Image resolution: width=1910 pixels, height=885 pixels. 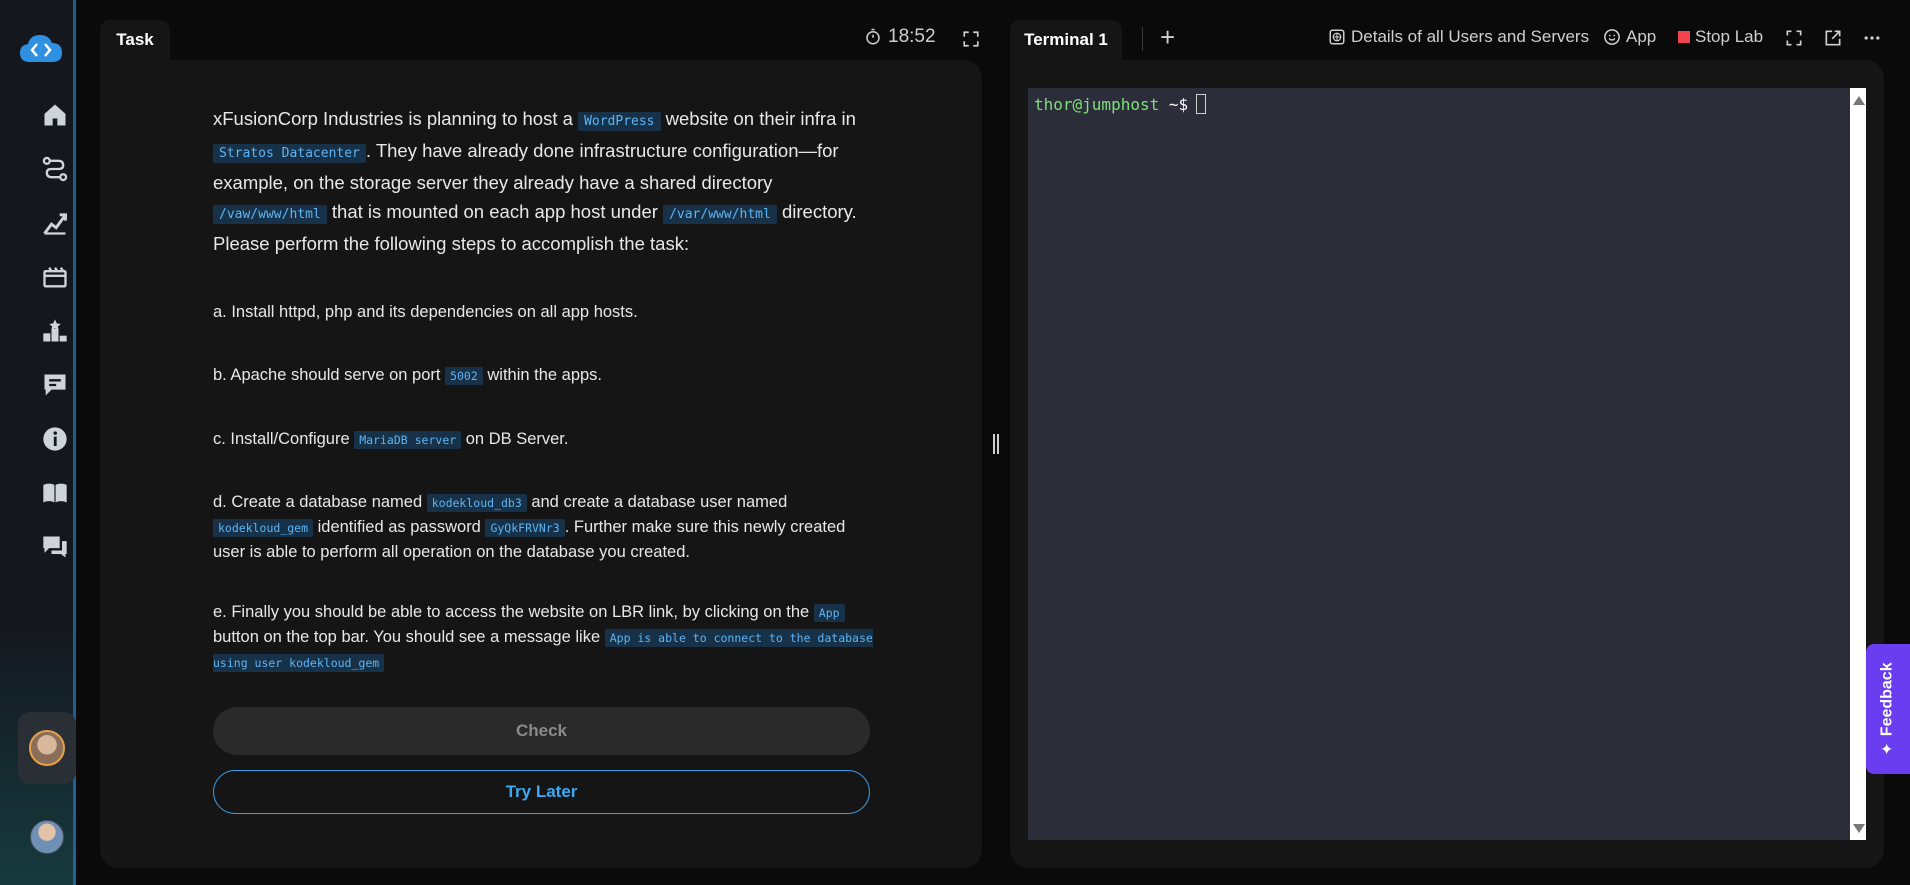 I want to click on add-terminal-button: +, so click(x=1167, y=37).